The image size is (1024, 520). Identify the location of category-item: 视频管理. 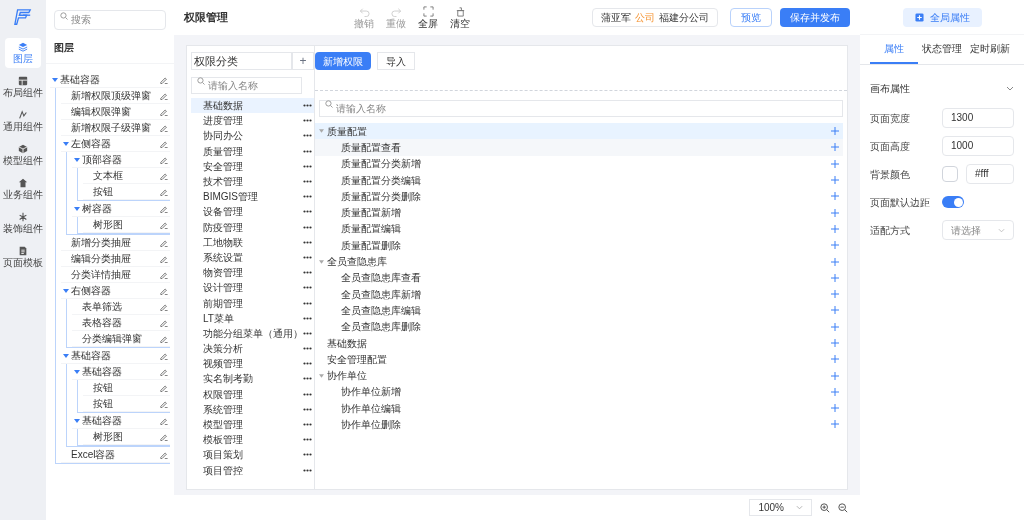
(252, 364).